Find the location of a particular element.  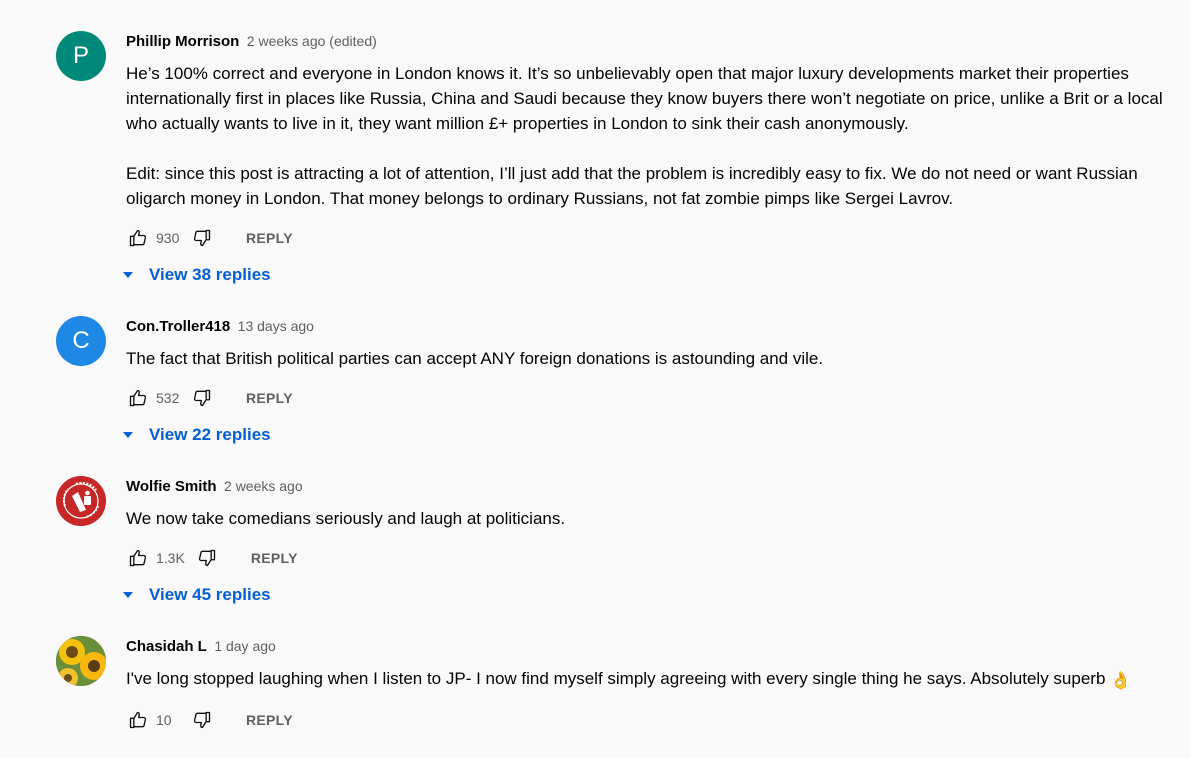

like-count: 1.3K is located at coordinates (170, 558).